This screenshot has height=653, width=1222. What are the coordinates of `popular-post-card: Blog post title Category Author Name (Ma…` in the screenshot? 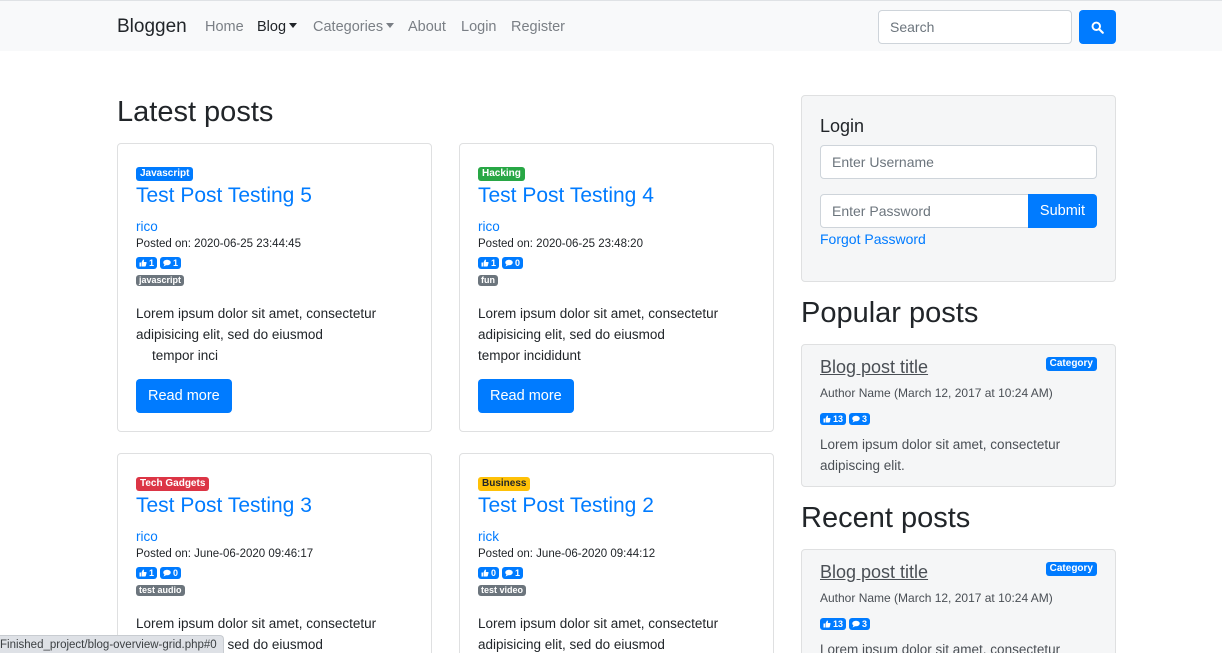 It's located at (958, 415).